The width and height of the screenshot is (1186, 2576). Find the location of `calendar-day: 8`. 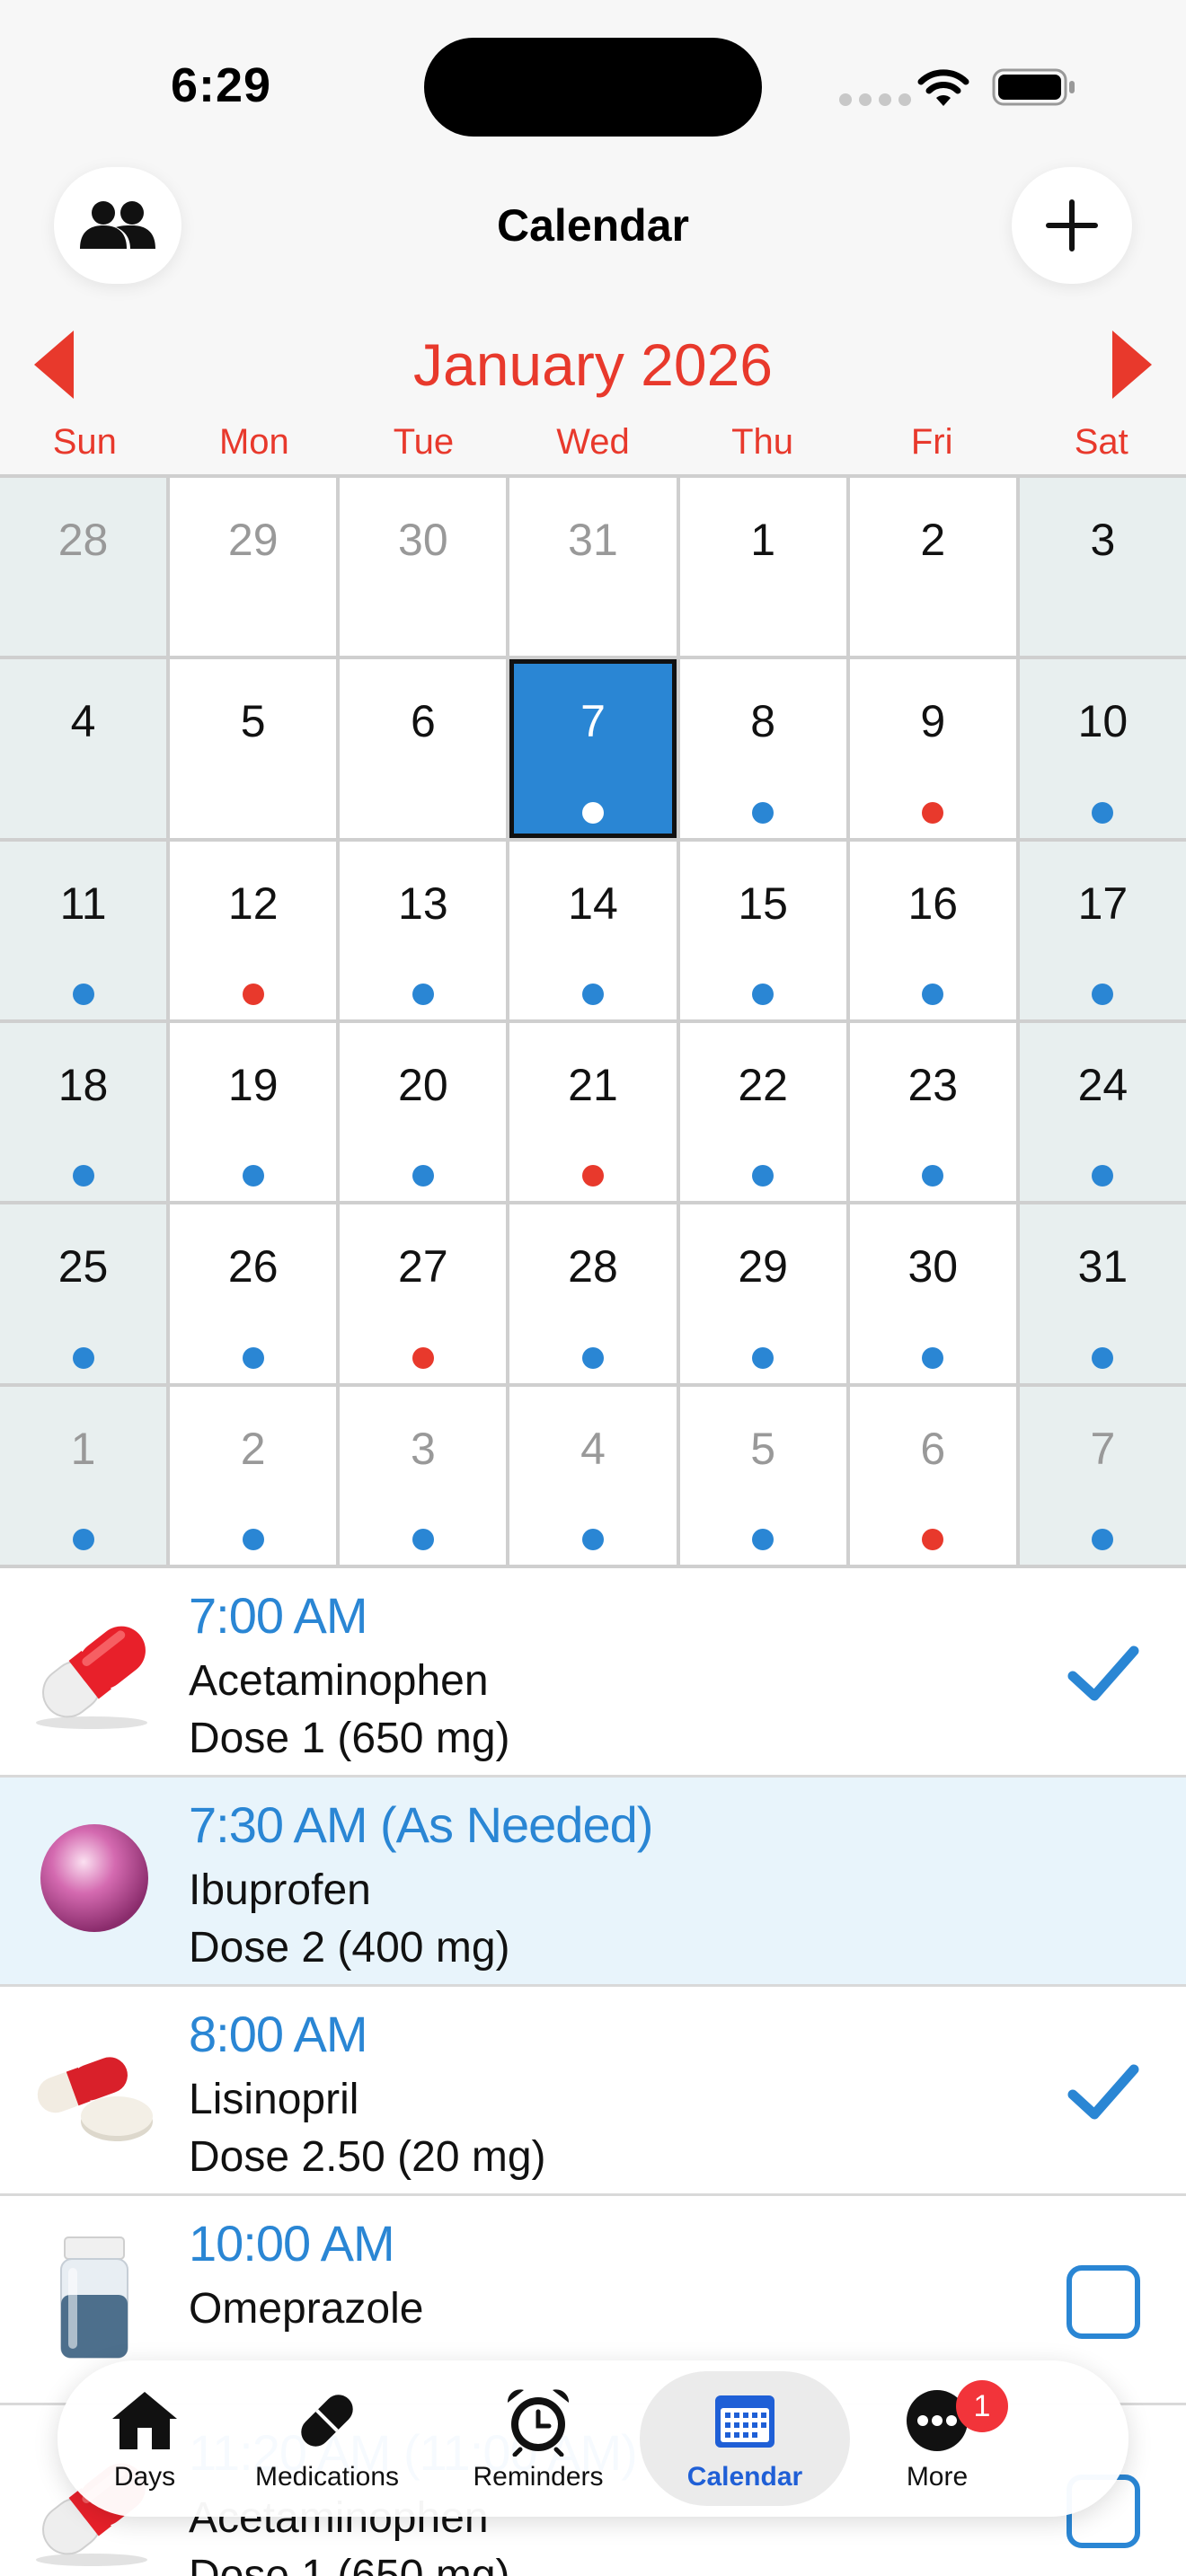

calendar-day: 8 is located at coordinates (762, 748).